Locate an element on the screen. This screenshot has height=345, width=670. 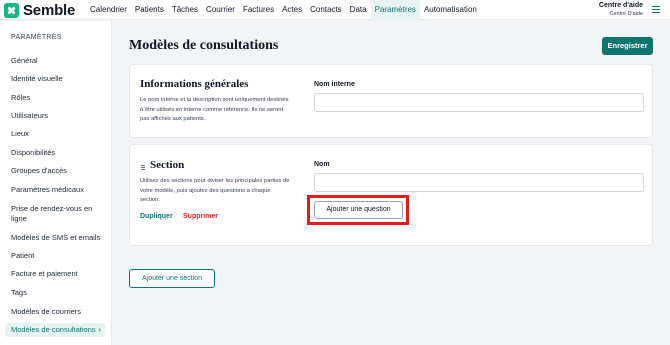
sidebar-item-modeles-courriers: Modèles de courriers is located at coordinates (58, 312).